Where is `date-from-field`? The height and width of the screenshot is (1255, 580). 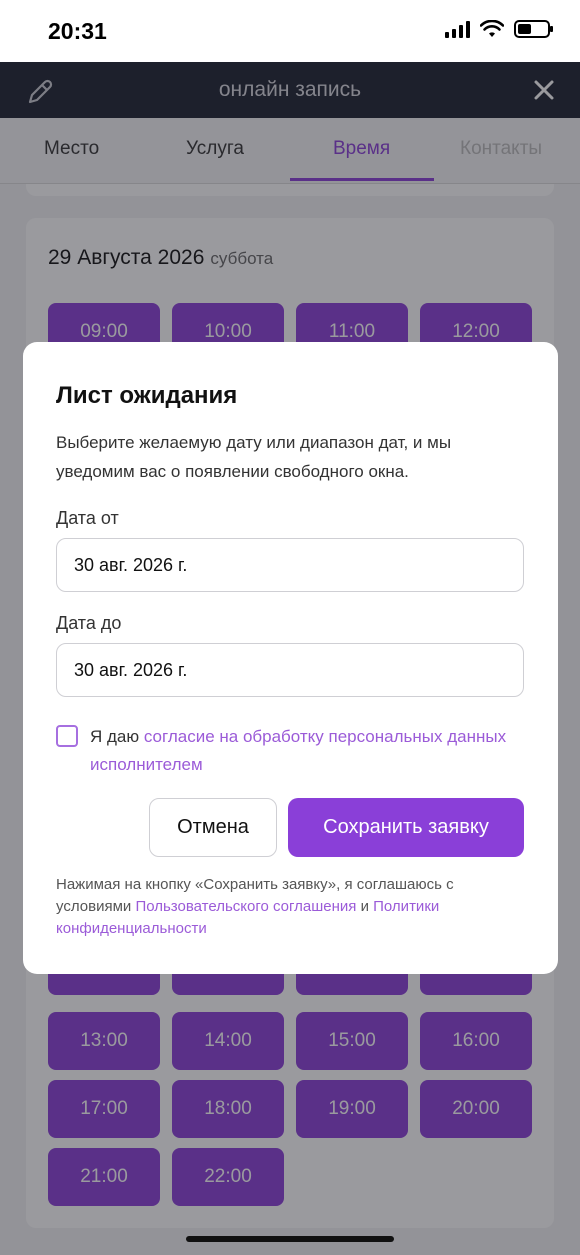 date-from-field is located at coordinates (290, 565).